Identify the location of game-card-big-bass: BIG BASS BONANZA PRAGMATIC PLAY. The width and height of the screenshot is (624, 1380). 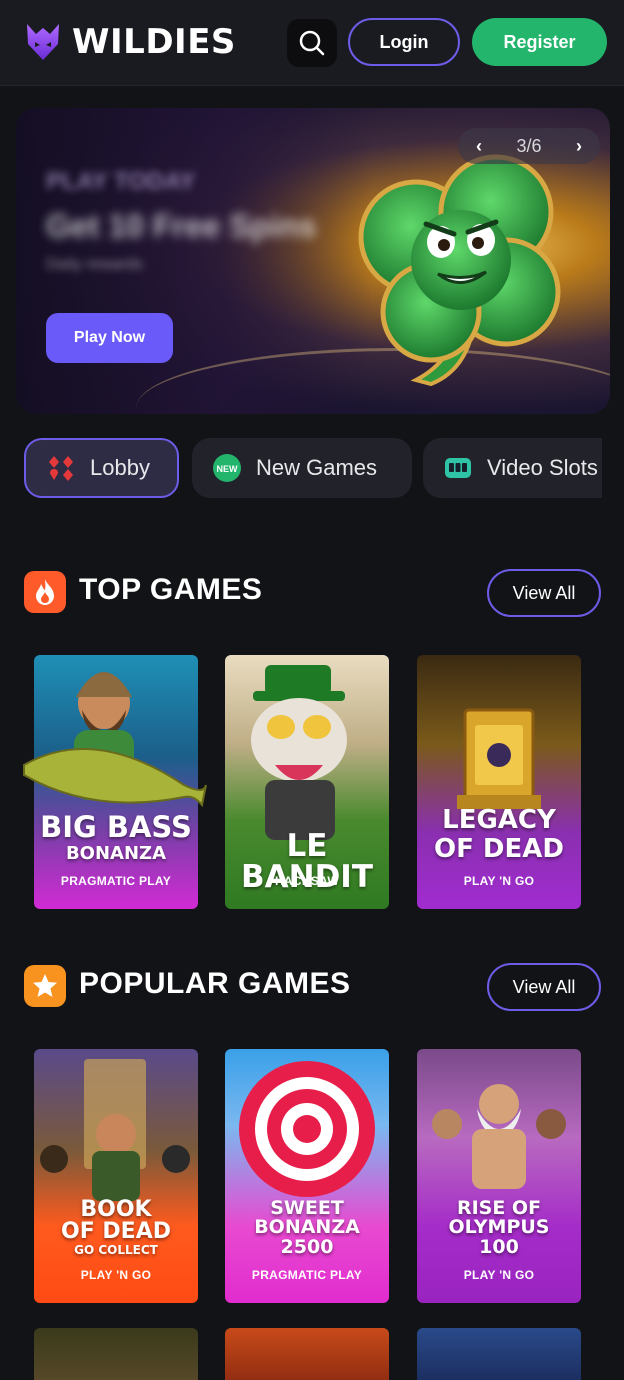
(115, 782).